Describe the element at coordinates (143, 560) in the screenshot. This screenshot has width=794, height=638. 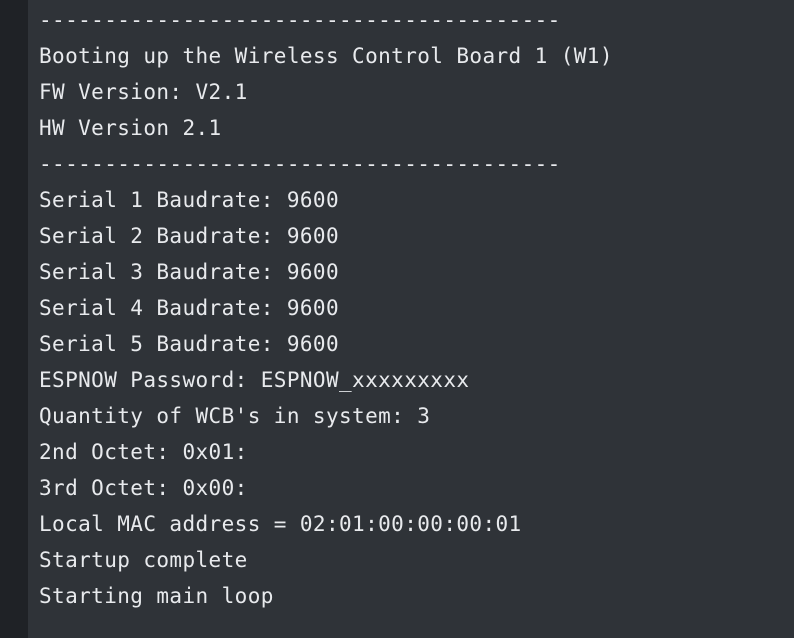
I see `startup-complete-line: Startup complete` at that location.